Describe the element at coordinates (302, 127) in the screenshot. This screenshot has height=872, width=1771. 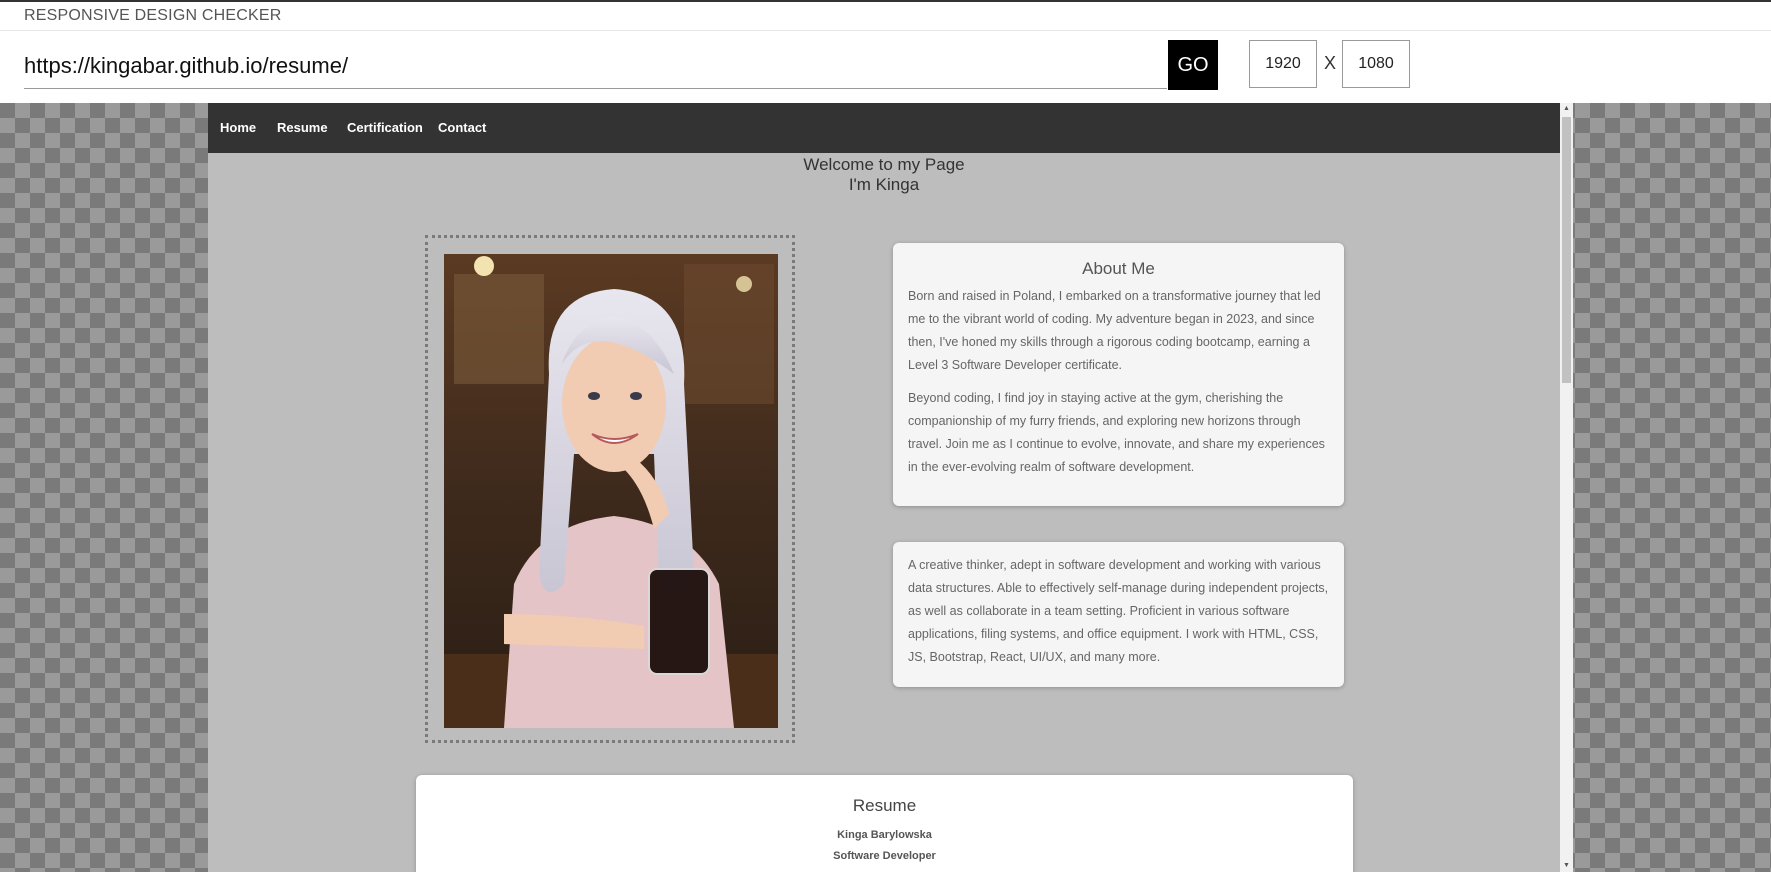
I see `nav-resume: Resume` at that location.